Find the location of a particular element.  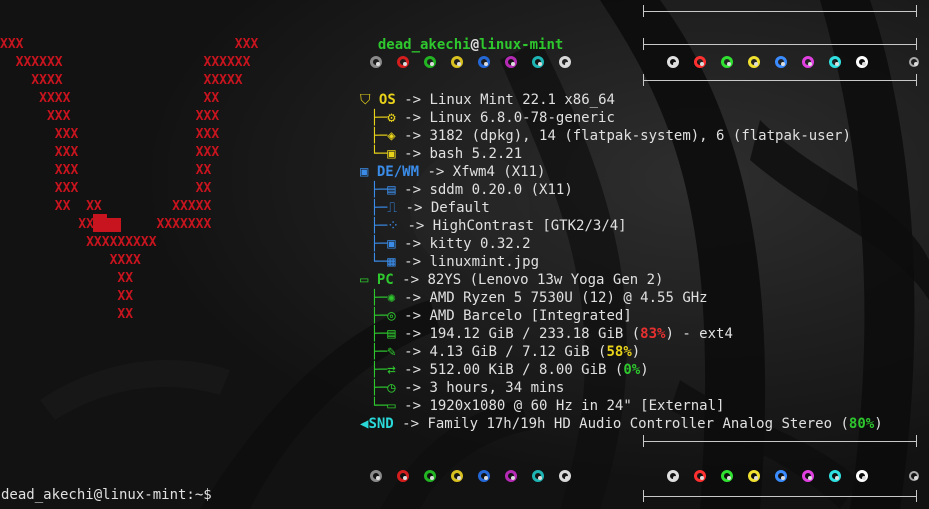

gear-icon: ⚙ is located at coordinates (391, 118).